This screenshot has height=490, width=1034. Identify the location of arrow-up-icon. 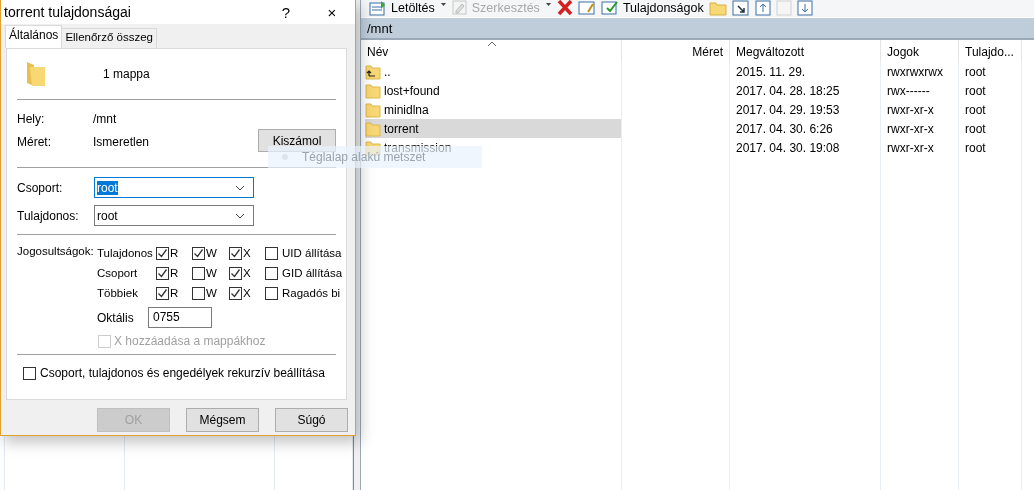
(762, 8).